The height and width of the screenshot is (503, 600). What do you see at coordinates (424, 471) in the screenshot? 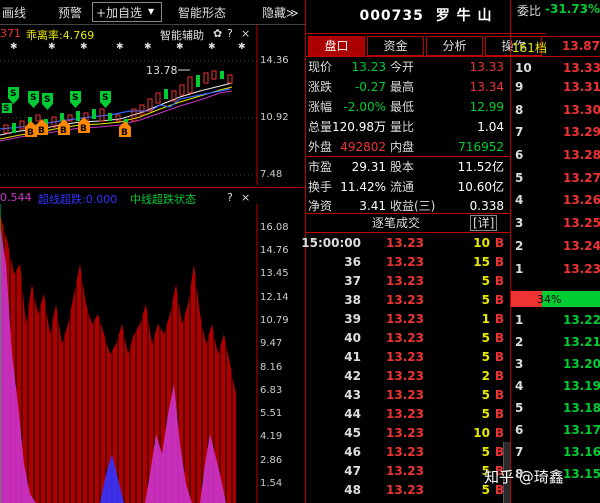
I see `tick-row: 47 13.23 5 B` at bounding box center [424, 471].